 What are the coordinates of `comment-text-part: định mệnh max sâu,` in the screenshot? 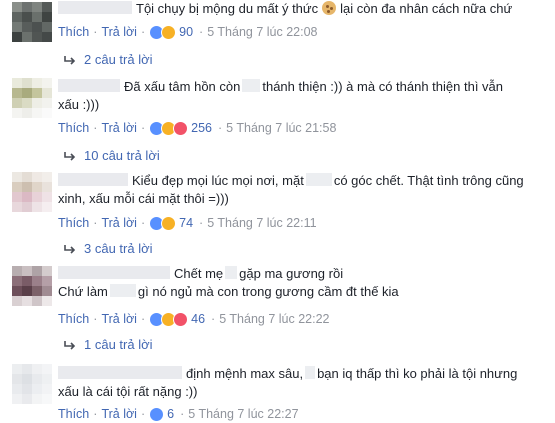 It's located at (245, 373).